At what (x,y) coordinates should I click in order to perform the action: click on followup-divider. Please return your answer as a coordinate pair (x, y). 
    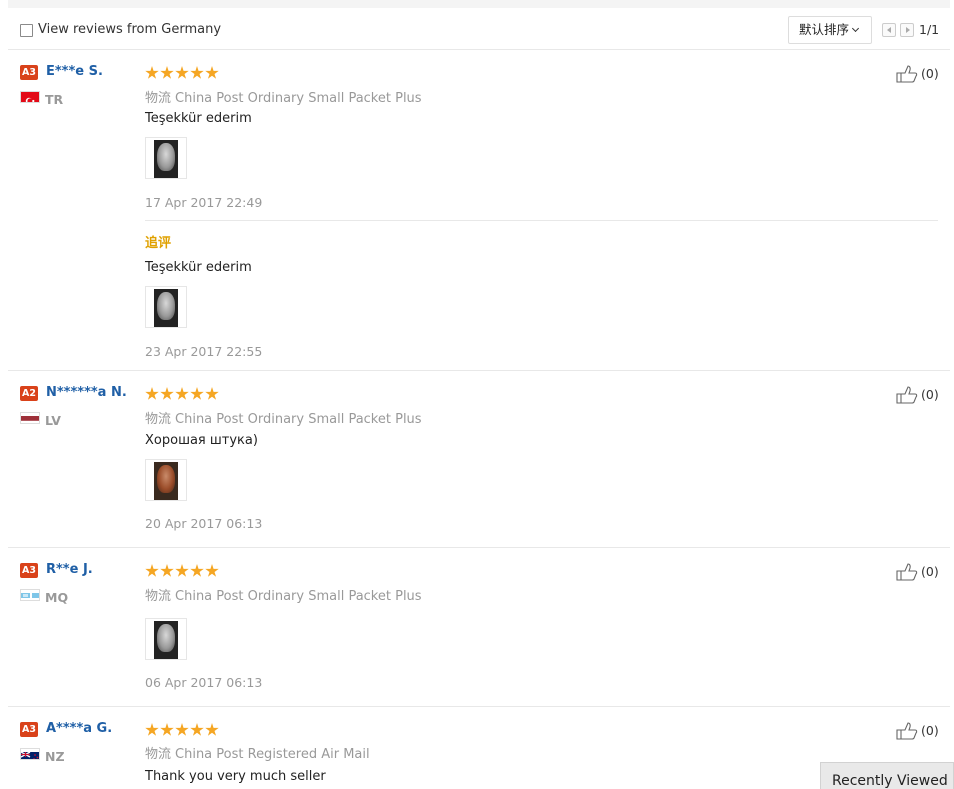
    Looking at the image, I should click on (541, 220).